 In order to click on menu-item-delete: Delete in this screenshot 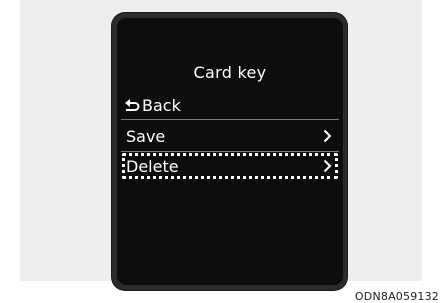, I will do `click(230, 166)`.